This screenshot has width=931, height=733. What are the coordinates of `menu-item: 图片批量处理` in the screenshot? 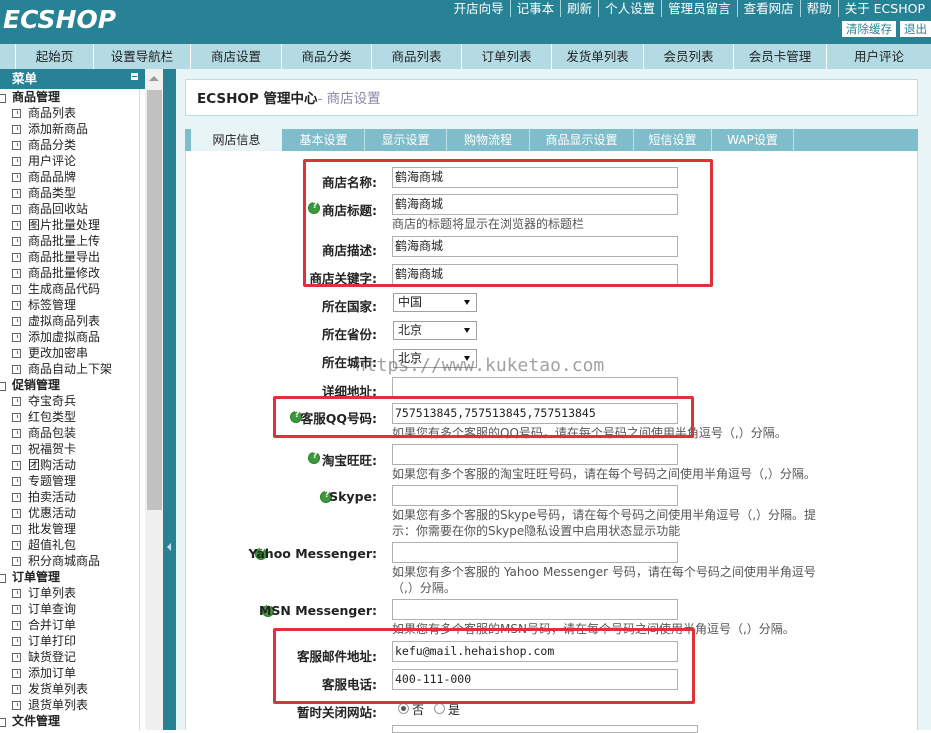 It's located at (69, 225).